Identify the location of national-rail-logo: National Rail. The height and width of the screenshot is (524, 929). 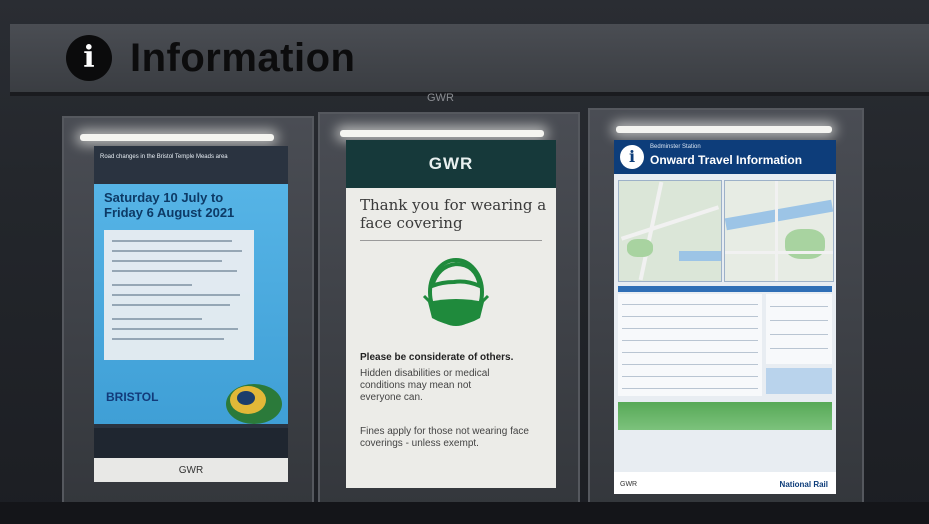
(803, 484).